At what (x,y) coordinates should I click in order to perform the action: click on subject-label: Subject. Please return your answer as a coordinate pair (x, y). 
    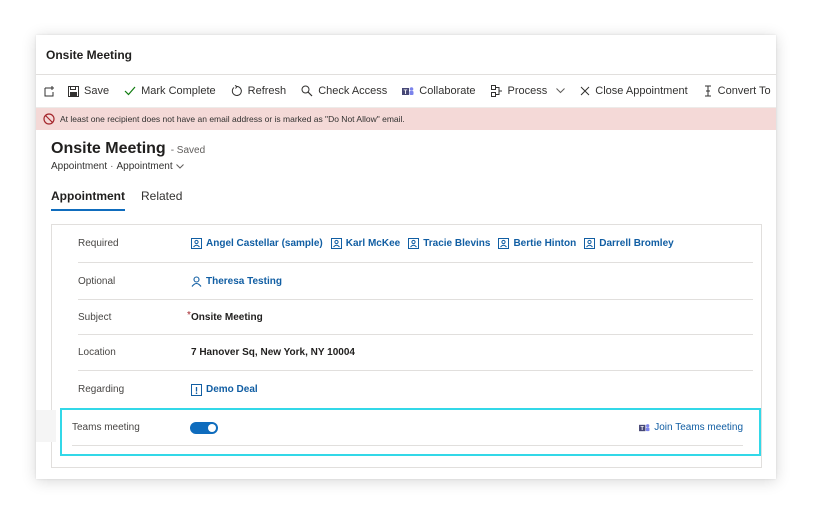
    Looking at the image, I should click on (95, 317).